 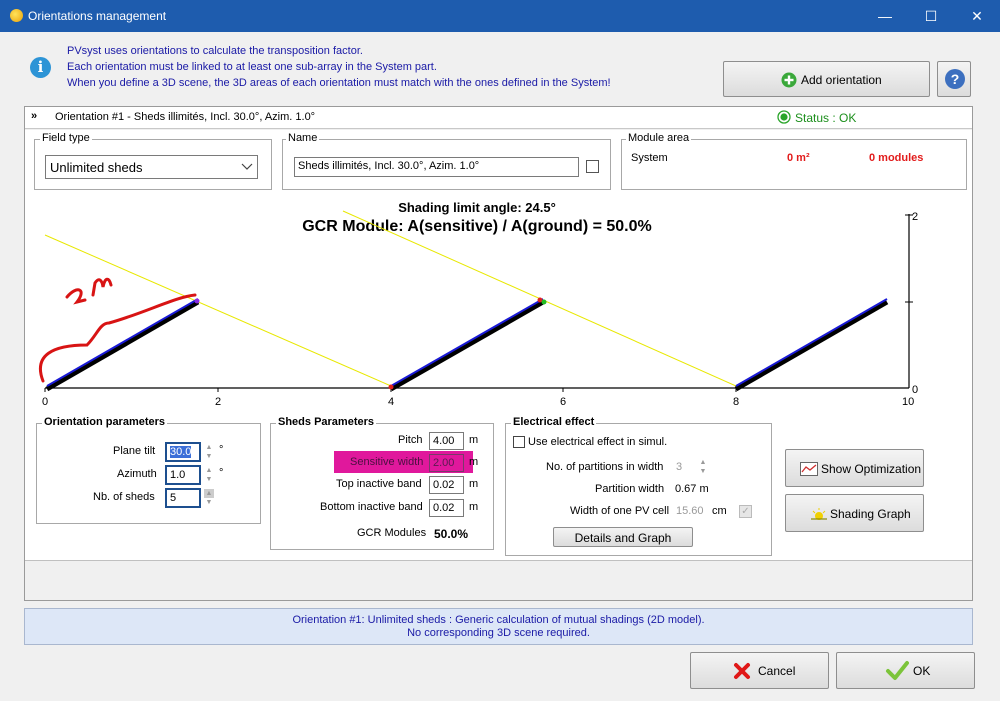 What do you see at coordinates (915, 217) in the screenshot?
I see `y-tick-label-2: 2` at bounding box center [915, 217].